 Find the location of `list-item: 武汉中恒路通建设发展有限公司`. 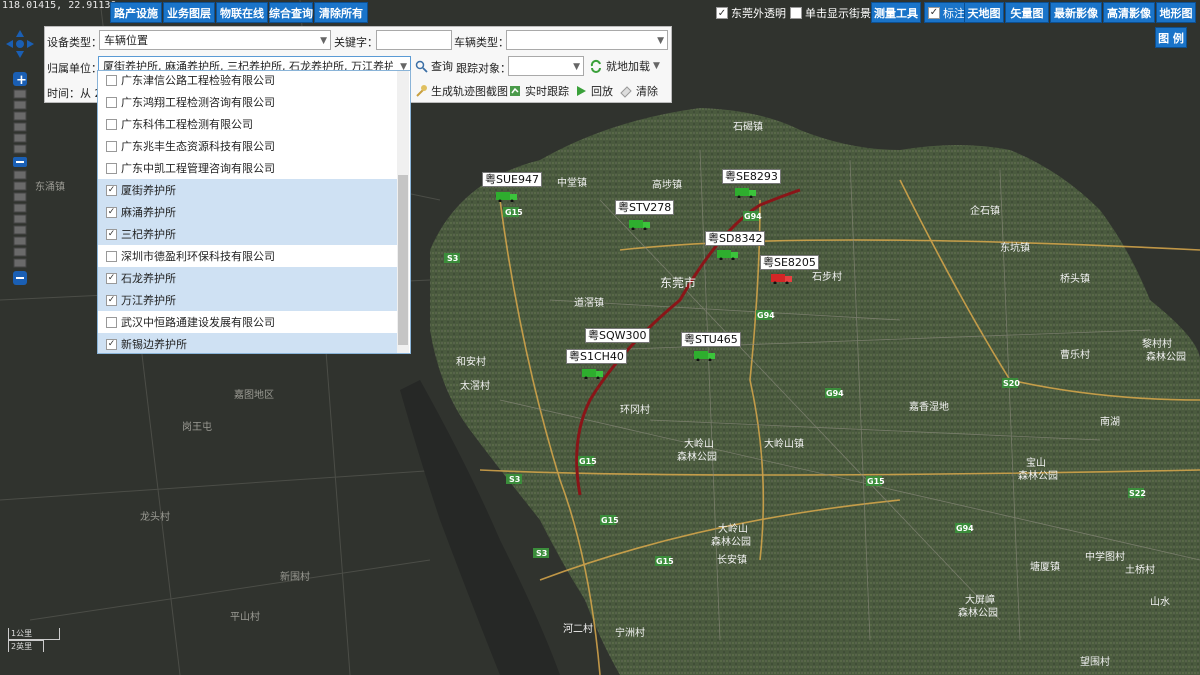

list-item: 武汉中恒路通建设发展有限公司 is located at coordinates (248, 322).